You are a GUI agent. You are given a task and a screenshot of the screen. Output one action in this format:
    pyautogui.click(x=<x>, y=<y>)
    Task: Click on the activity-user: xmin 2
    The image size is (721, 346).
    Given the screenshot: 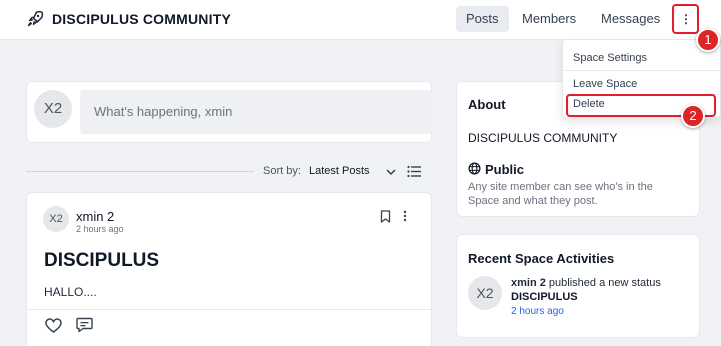 What is the action you would take?
    pyautogui.click(x=528, y=283)
    